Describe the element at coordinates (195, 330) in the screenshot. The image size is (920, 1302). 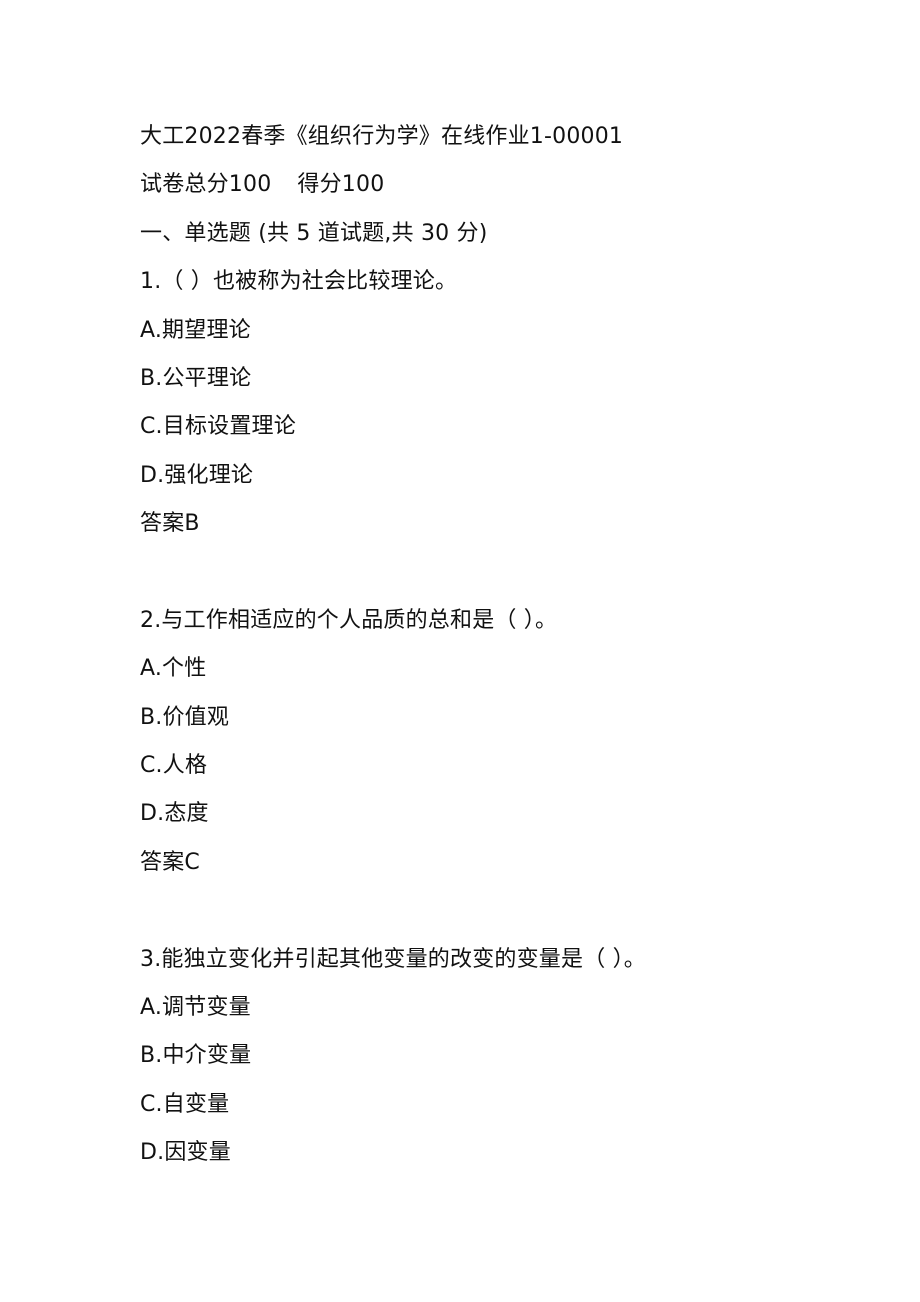
I see `option-a: A.期望理论` at that location.